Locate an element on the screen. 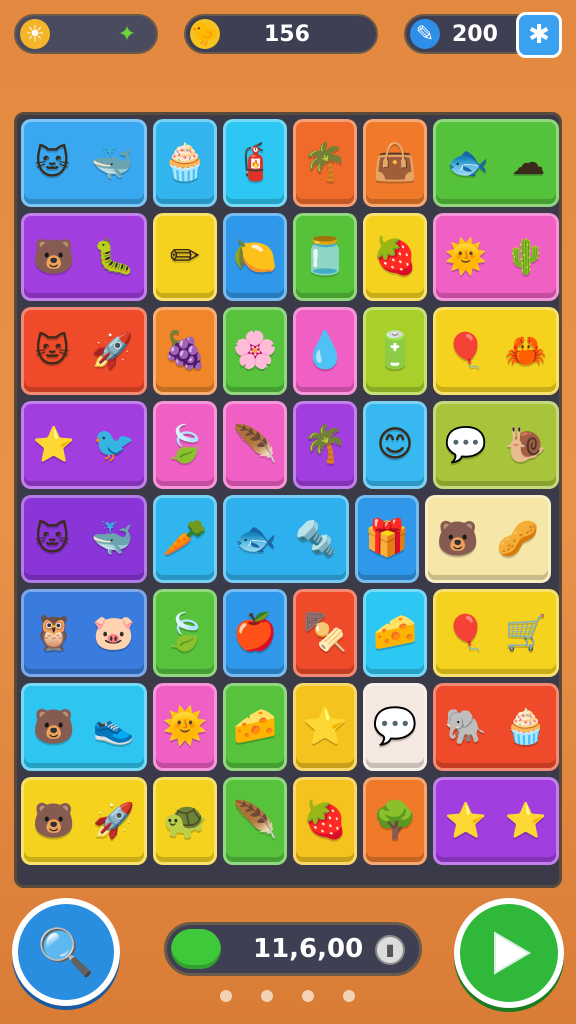 The width and height of the screenshot is (576, 1024). board-tile: 😊 is located at coordinates (395, 445).